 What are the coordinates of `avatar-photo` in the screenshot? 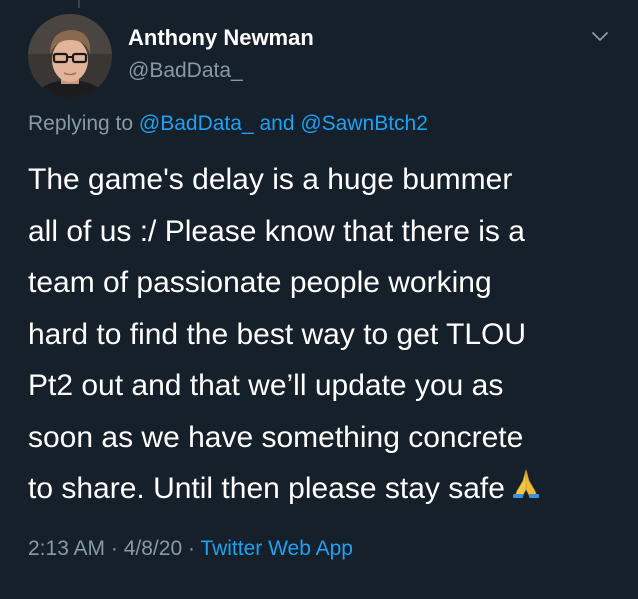 It's located at (70, 56).